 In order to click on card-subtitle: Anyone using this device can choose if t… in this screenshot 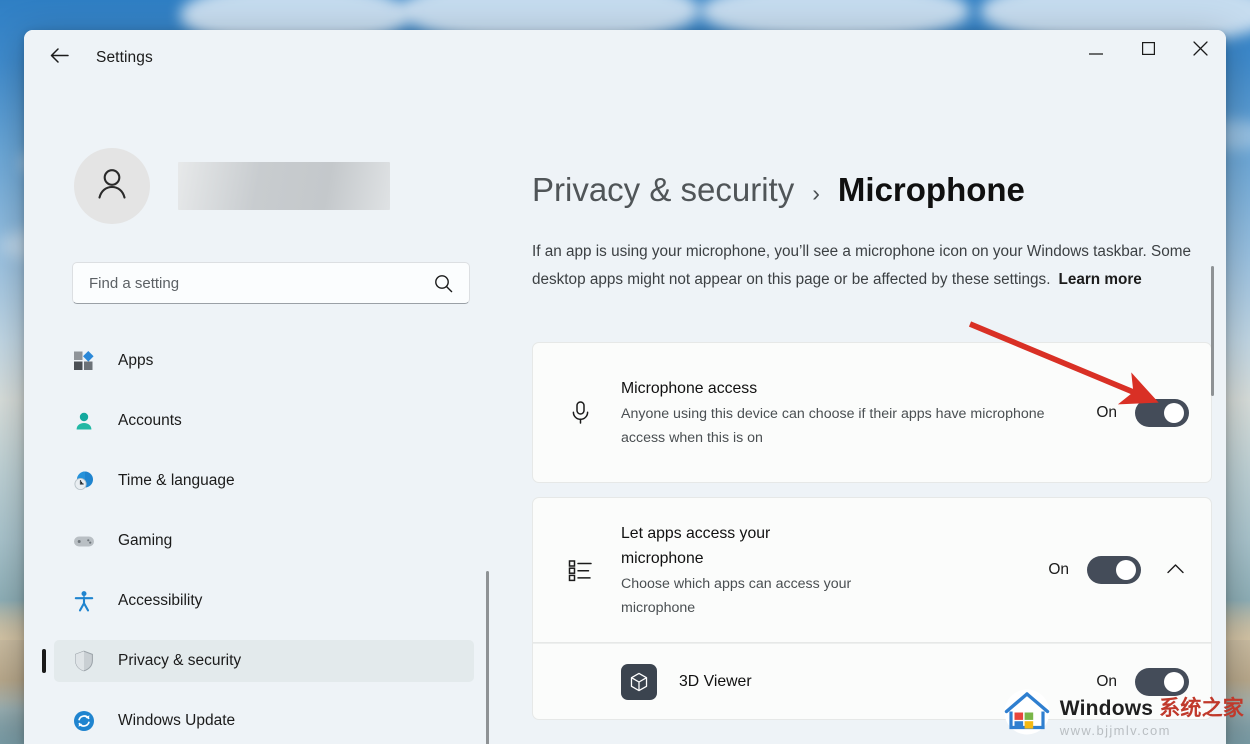, I will do `click(833, 425)`.